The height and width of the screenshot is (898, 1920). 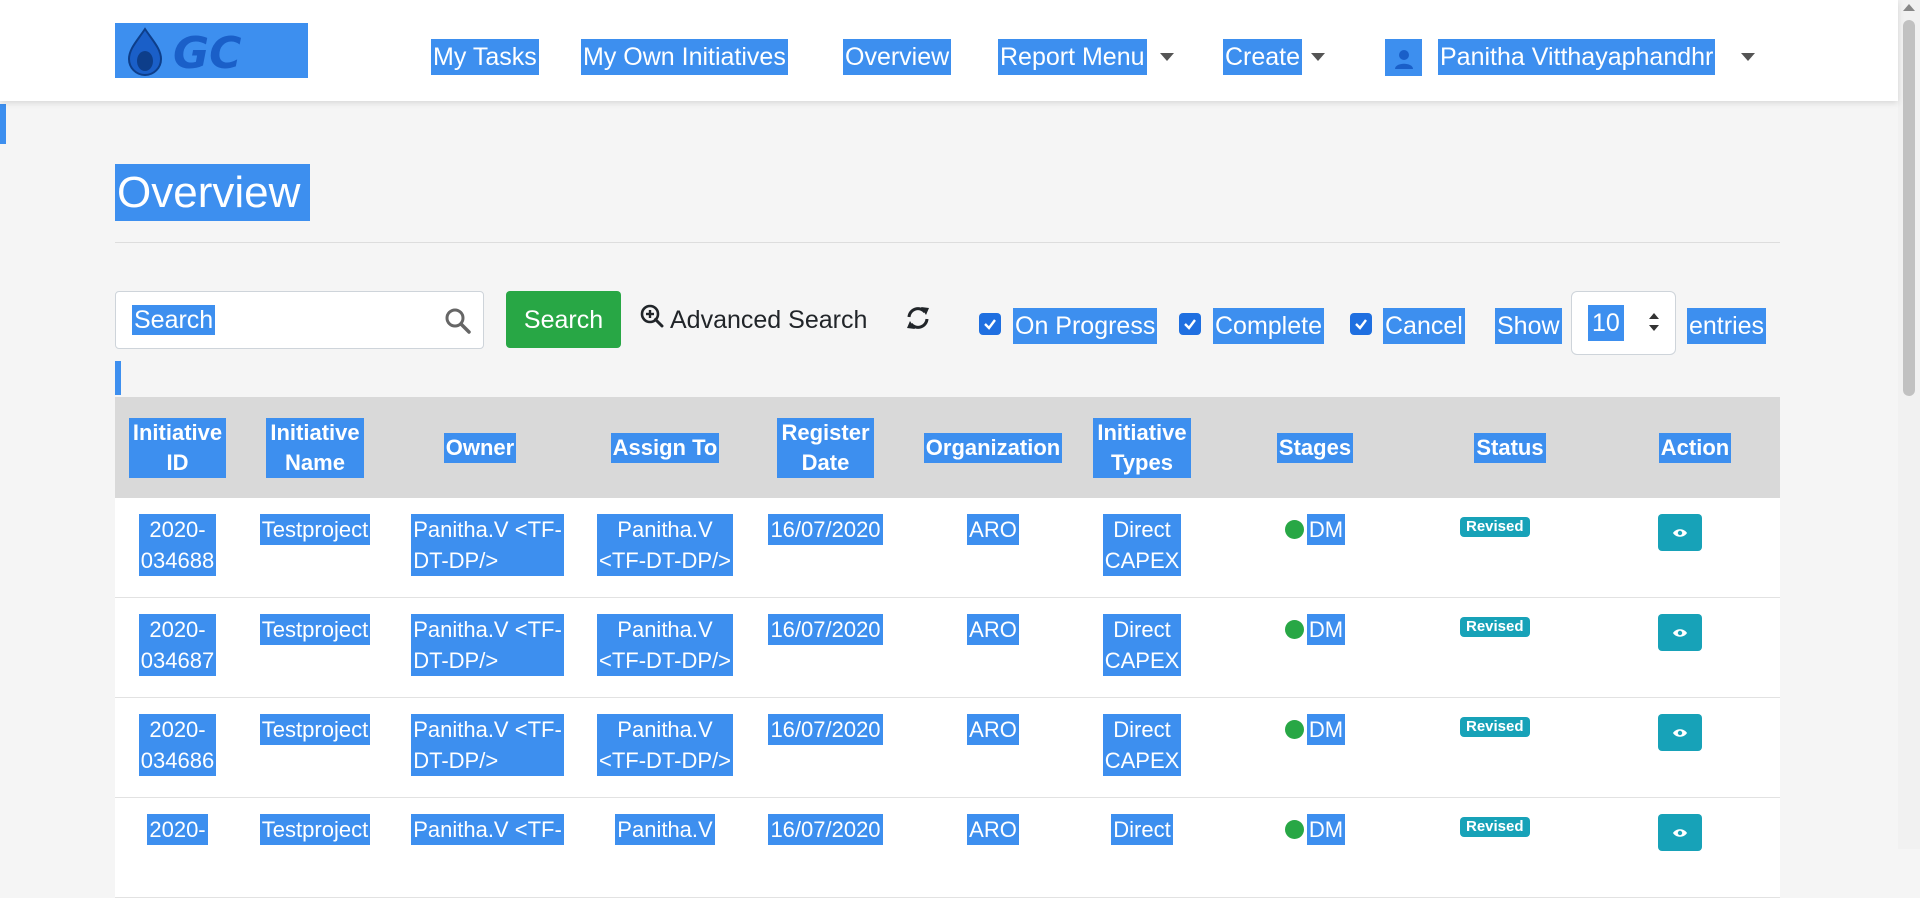 What do you see at coordinates (177, 829) in the screenshot?
I see `cell-initiative-id: 2020-` at bounding box center [177, 829].